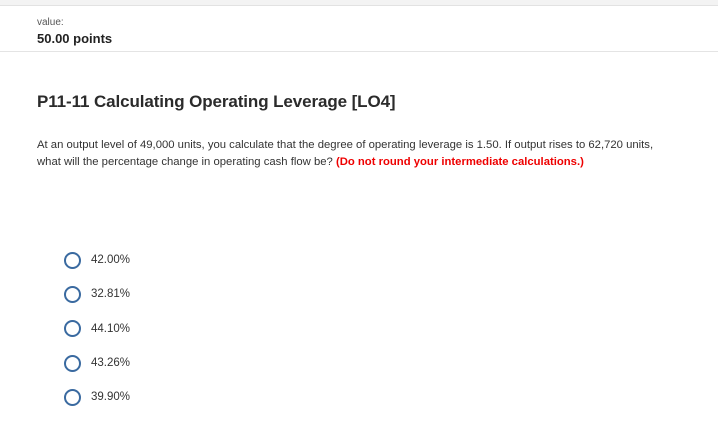 This screenshot has height=436, width=718. I want to click on answer-option: 39.90%, so click(97, 397).